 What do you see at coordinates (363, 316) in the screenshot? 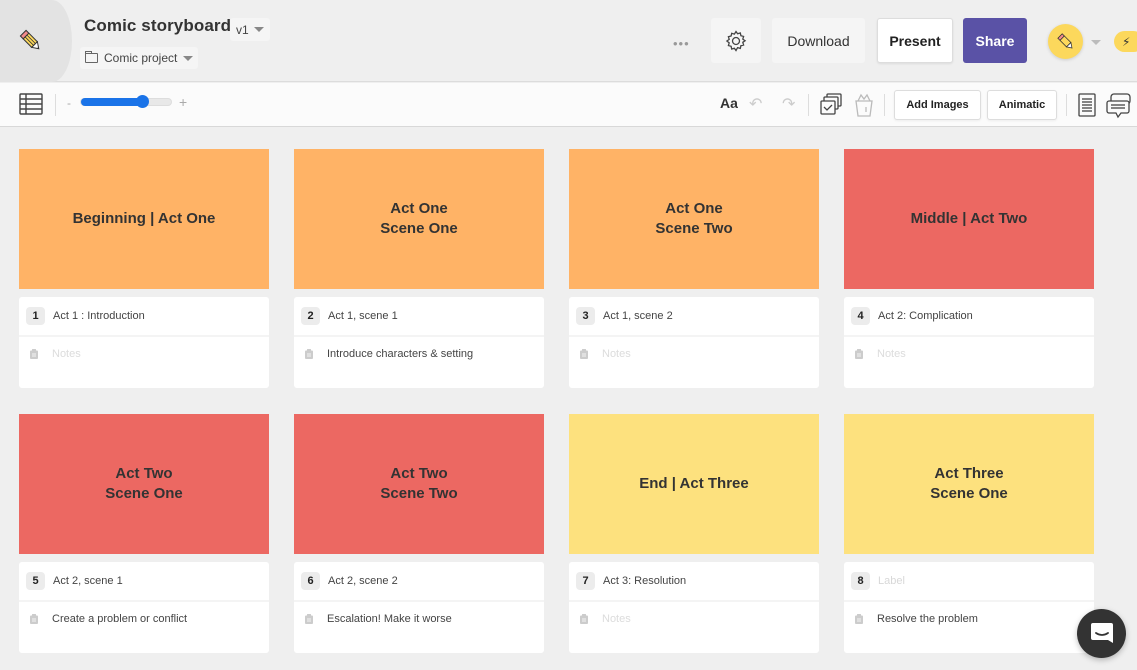
I see `frame-label: Act 1, scene 1` at bounding box center [363, 316].